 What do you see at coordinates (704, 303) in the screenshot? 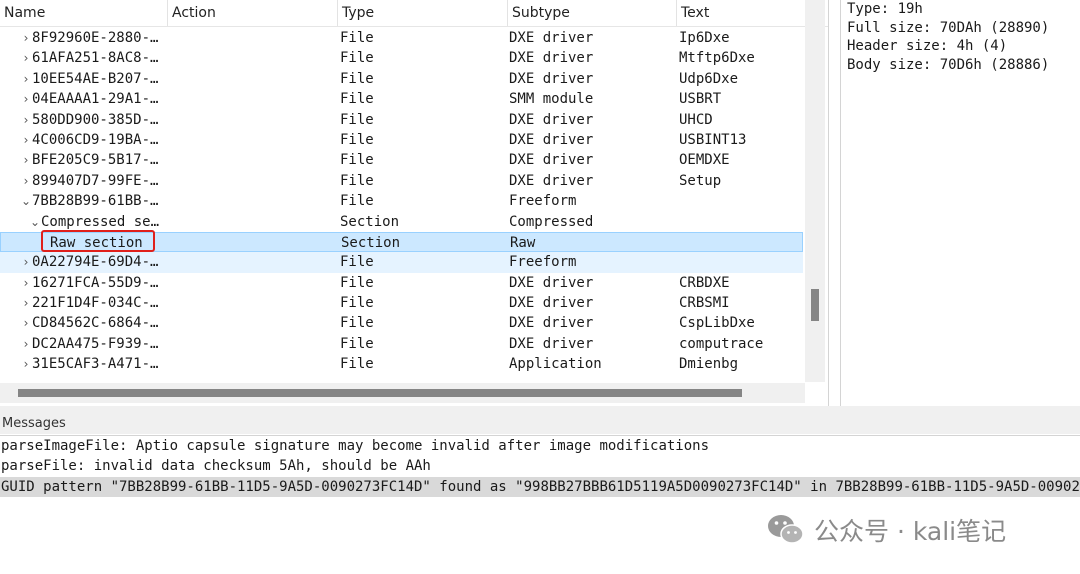
I see `row-text: CRBSMI` at bounding box center [704, 303].